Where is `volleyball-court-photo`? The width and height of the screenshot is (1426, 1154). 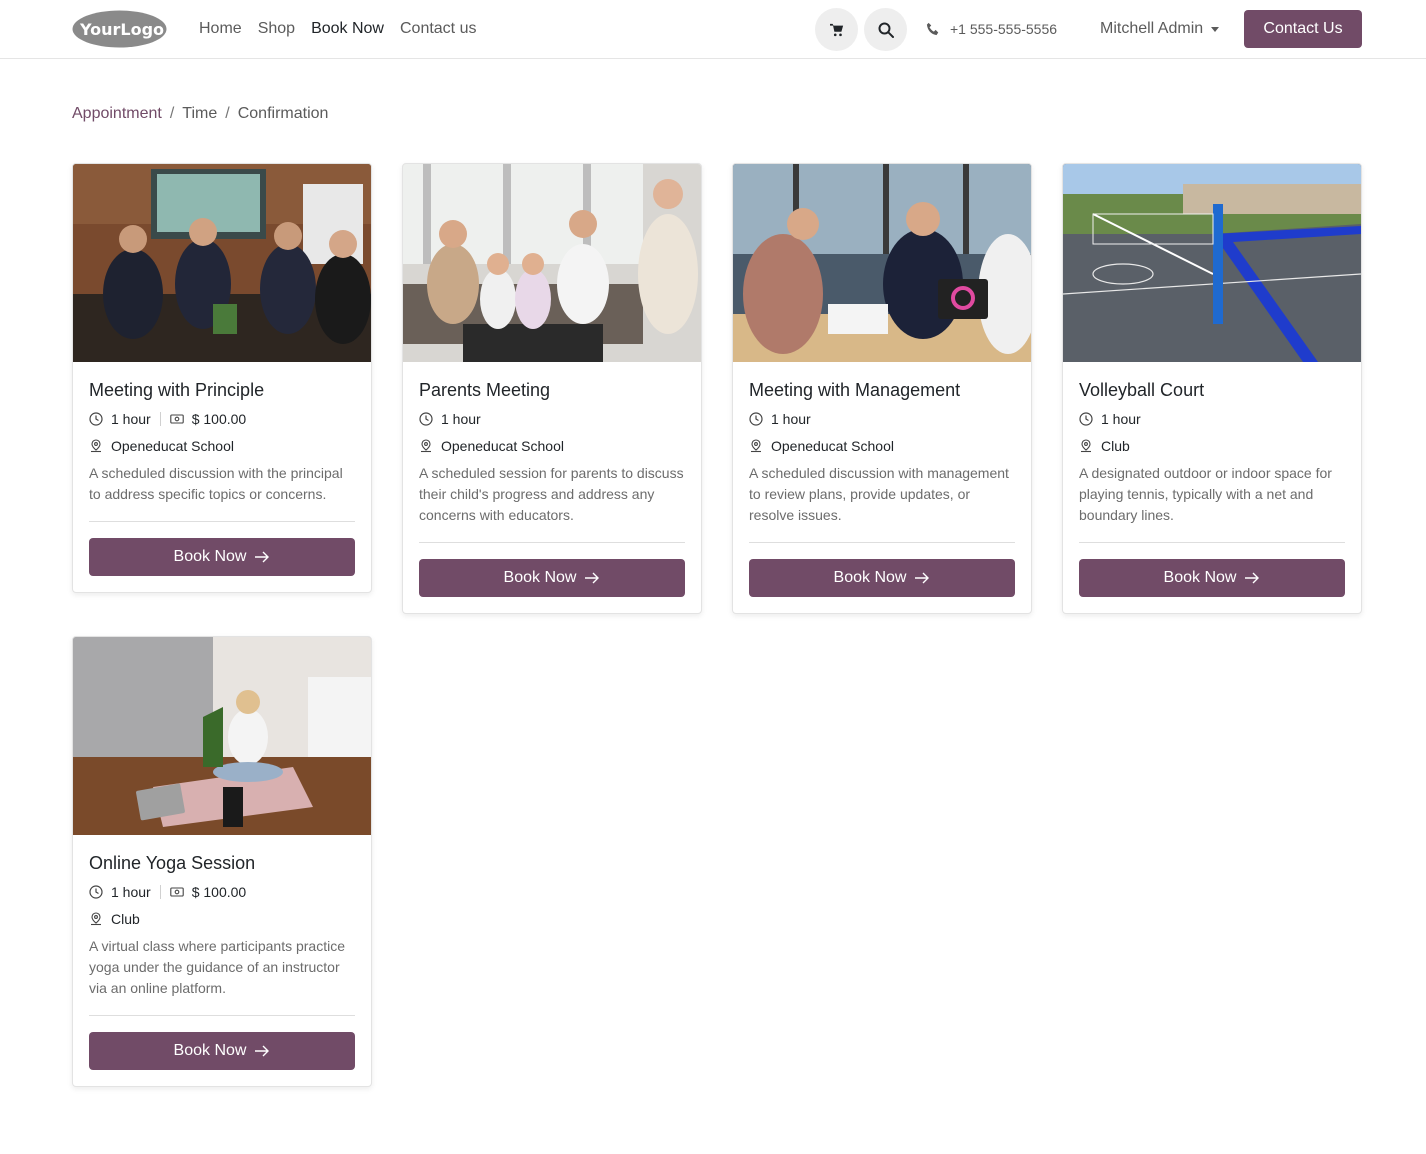 volleyball-court-photo is located at coordinates (1212, 263).